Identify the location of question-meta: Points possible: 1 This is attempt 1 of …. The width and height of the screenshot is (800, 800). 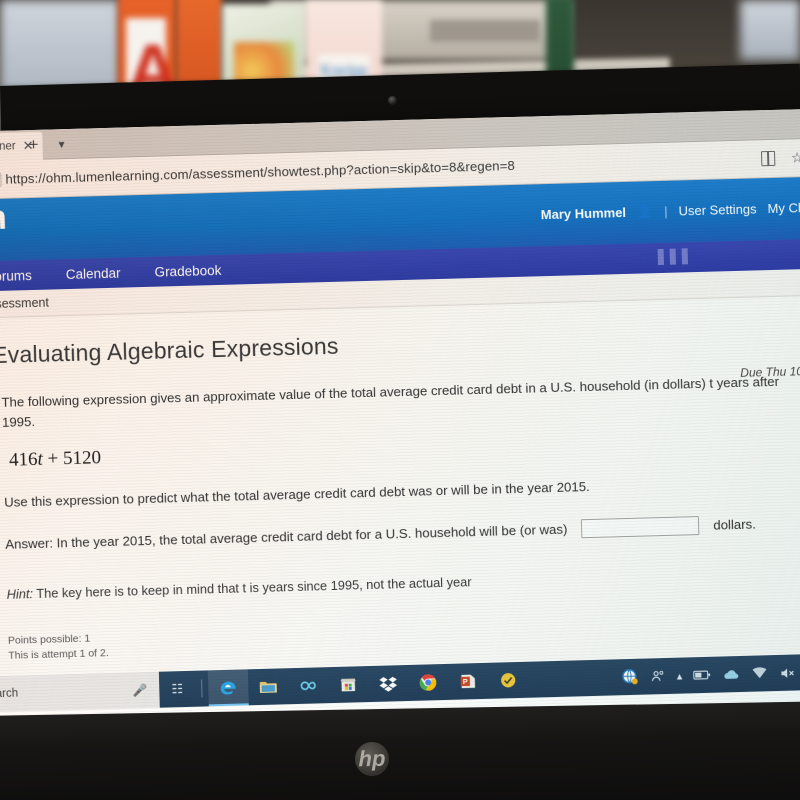
(404, 638).